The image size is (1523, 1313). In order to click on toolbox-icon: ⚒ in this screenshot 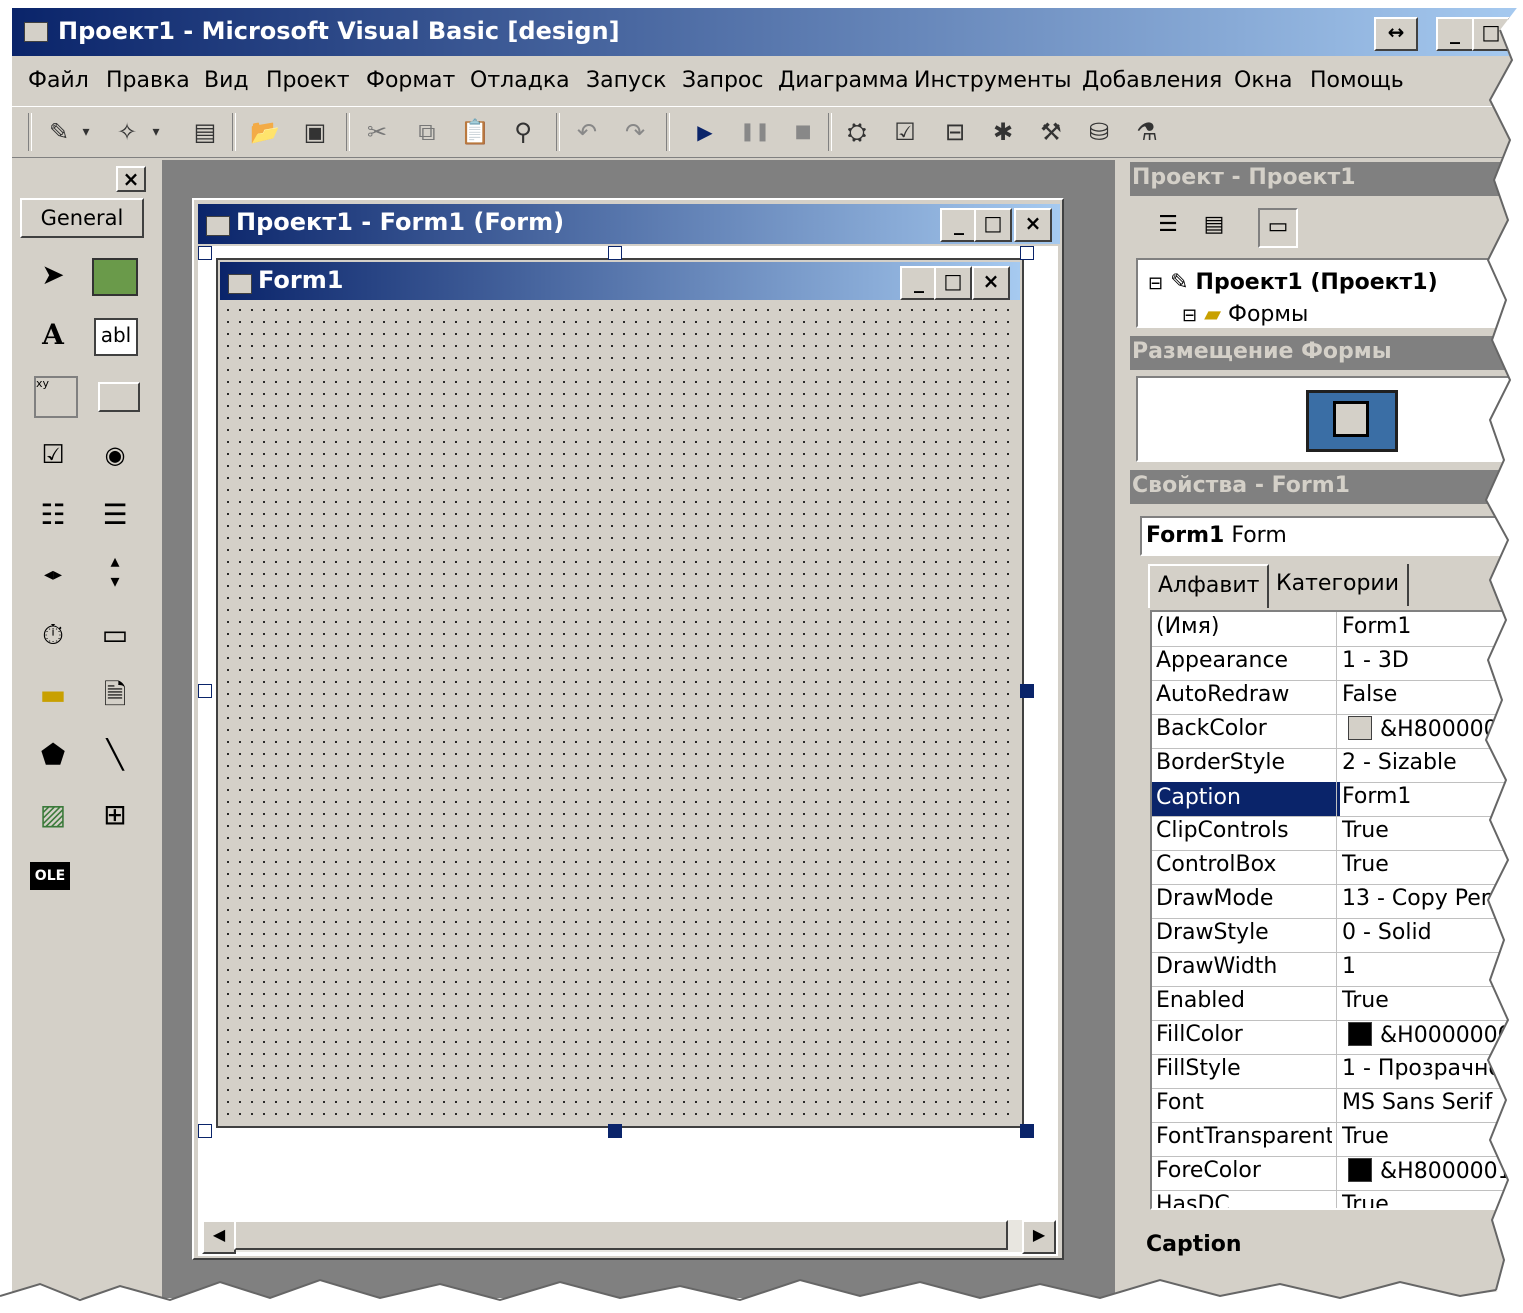, I will do `click(1051, 132)`.